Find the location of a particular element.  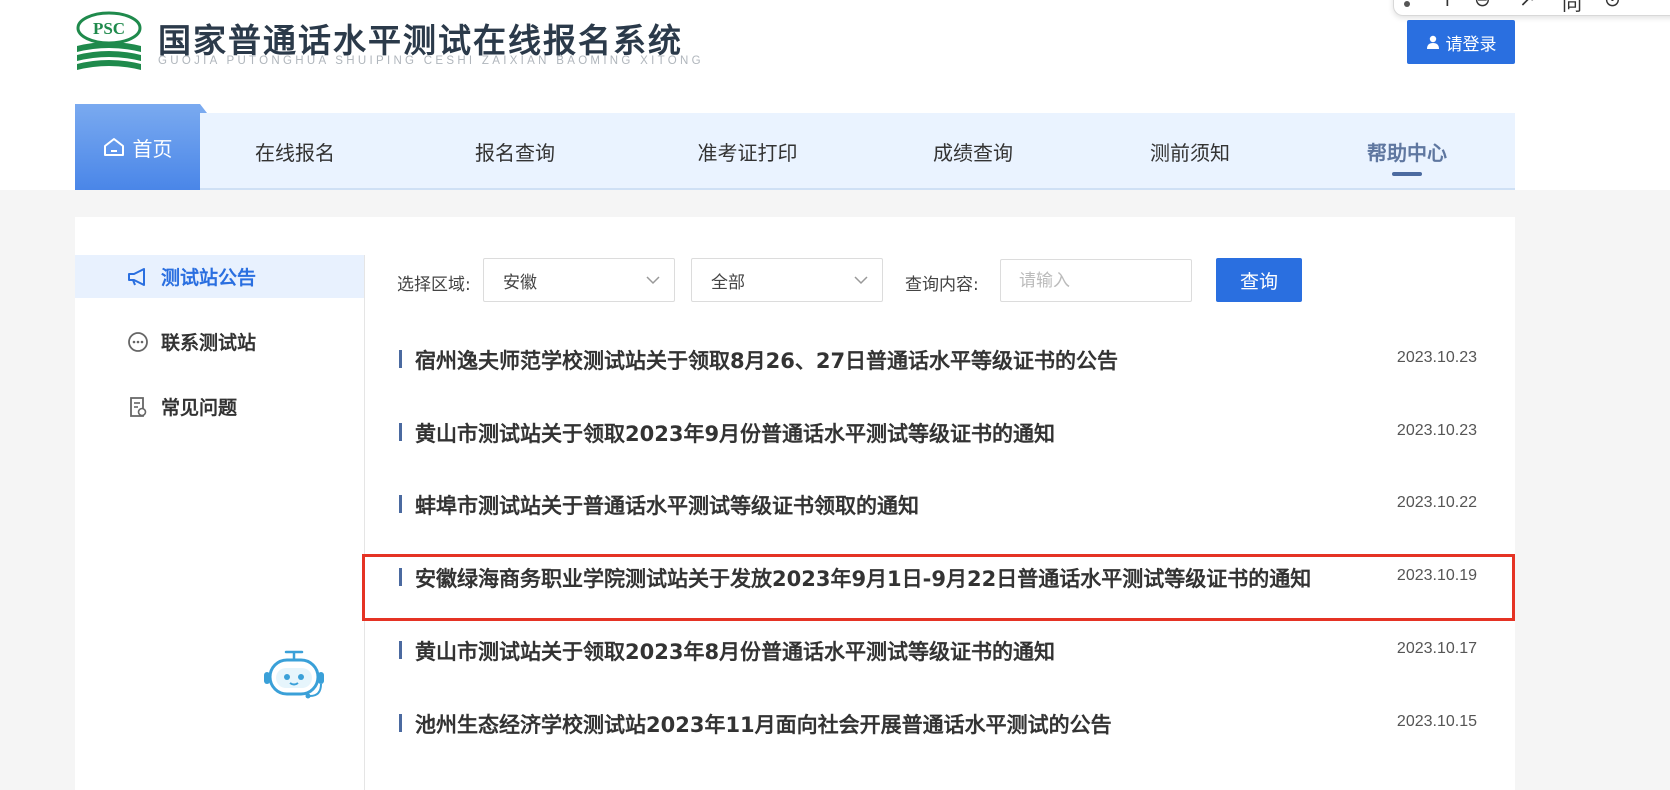

notice-date: 2023.10.17 is located at coordinates (1436, 648).